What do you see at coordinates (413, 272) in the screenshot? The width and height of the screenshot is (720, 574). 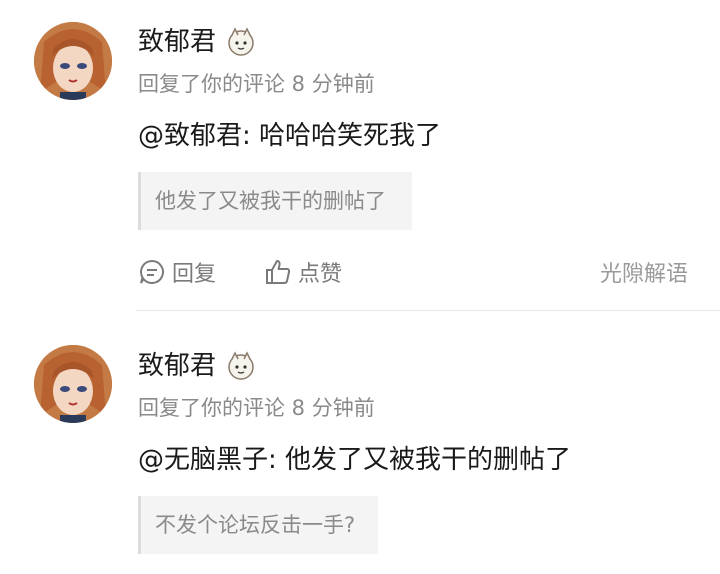 I see `comment-actions: 回复 点赞 光隙解语` at bounding box center [413, 272].